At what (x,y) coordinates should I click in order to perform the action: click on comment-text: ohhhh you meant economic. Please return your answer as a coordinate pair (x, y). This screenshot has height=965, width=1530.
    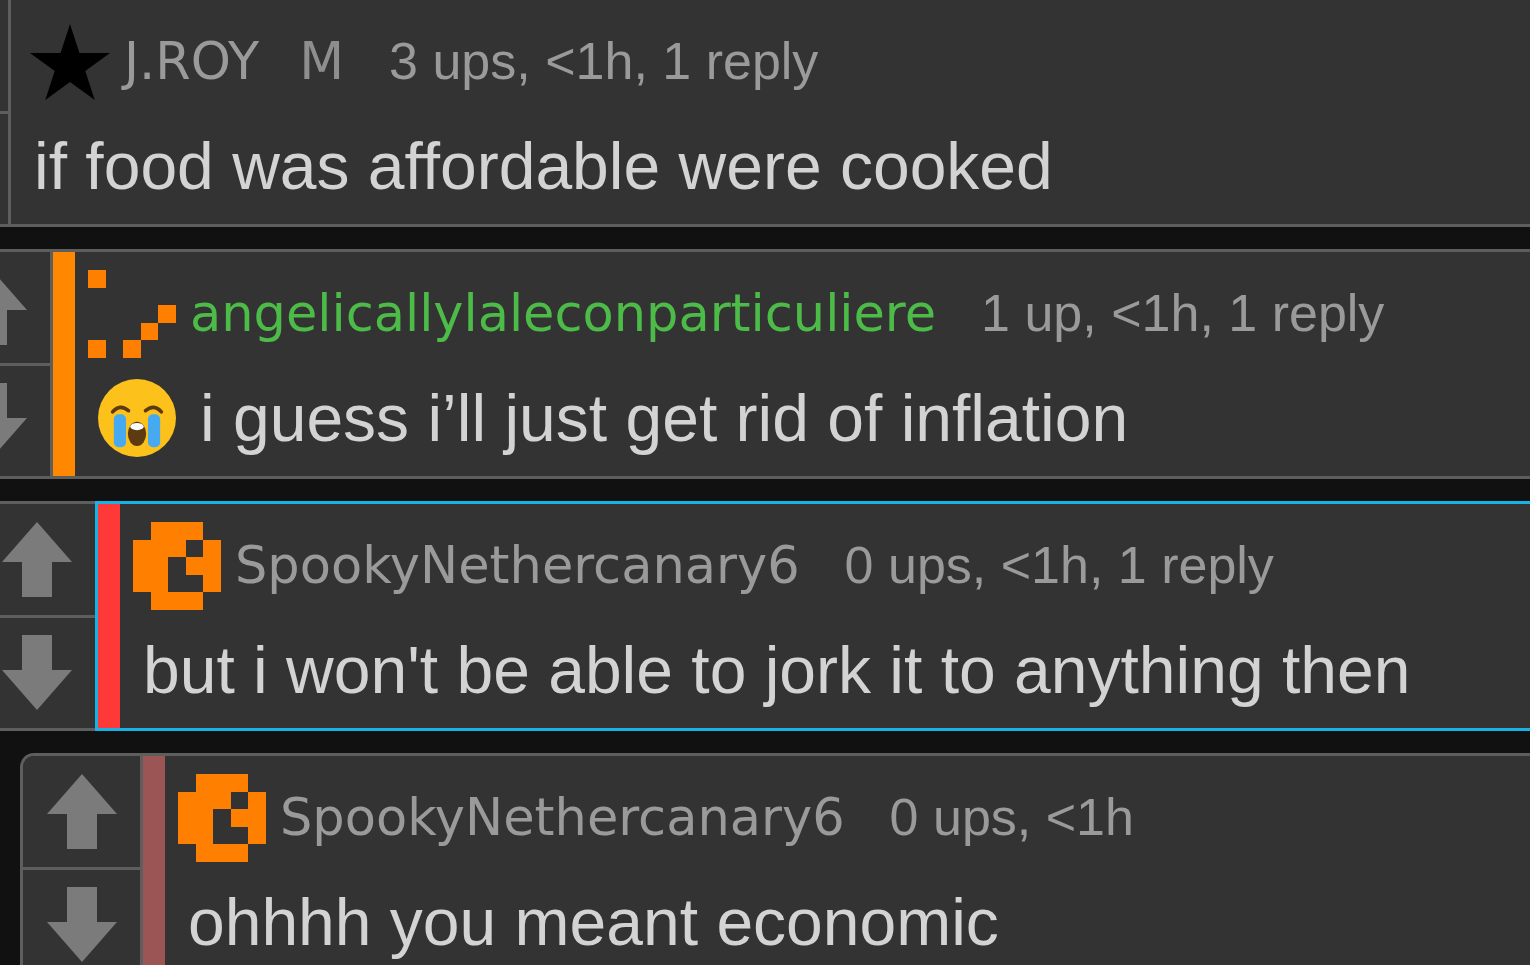
    Looking at the image, I should click on (593, 922).